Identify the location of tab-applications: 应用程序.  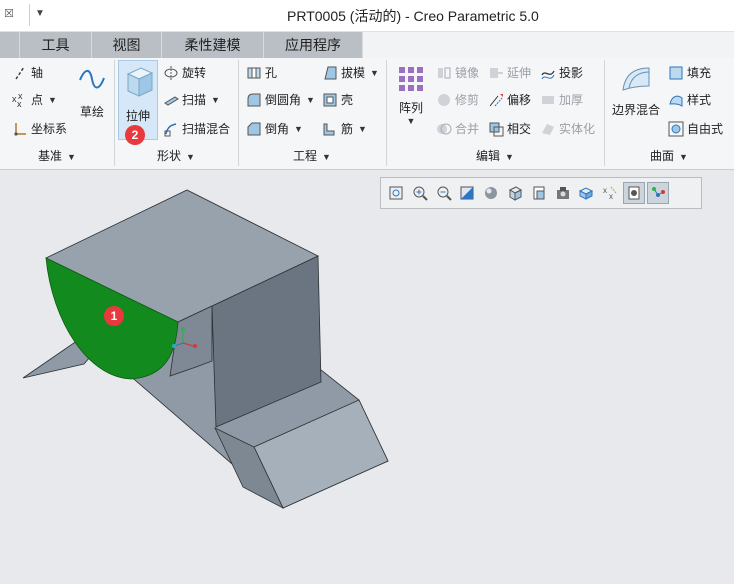
(313, 45).